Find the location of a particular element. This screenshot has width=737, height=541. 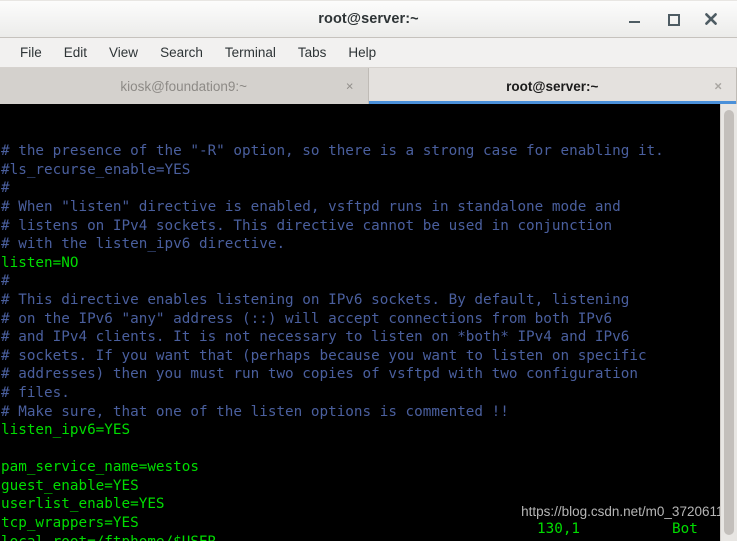

menu-item-file: File is located at coordinates (31, 52).